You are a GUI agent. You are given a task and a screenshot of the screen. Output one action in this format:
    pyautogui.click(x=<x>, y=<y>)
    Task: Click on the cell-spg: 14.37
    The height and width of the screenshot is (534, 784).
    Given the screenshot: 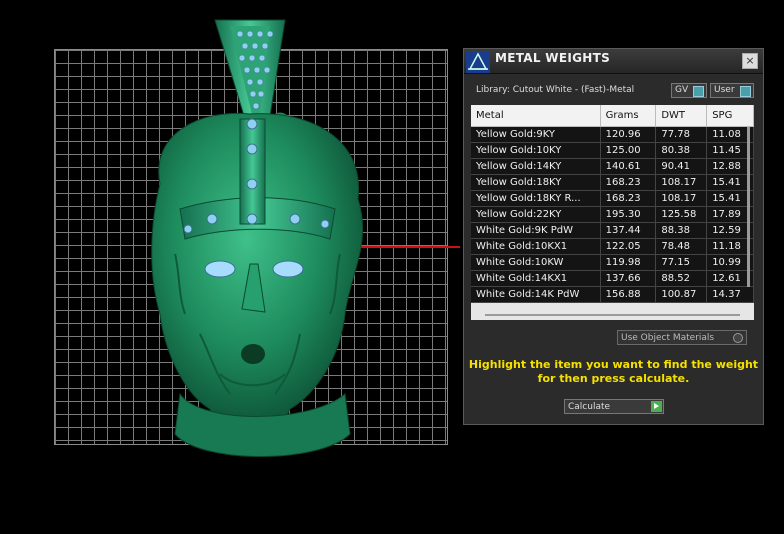 What is the action you would take?
    pyautogui.click(x=730, y=294)
    